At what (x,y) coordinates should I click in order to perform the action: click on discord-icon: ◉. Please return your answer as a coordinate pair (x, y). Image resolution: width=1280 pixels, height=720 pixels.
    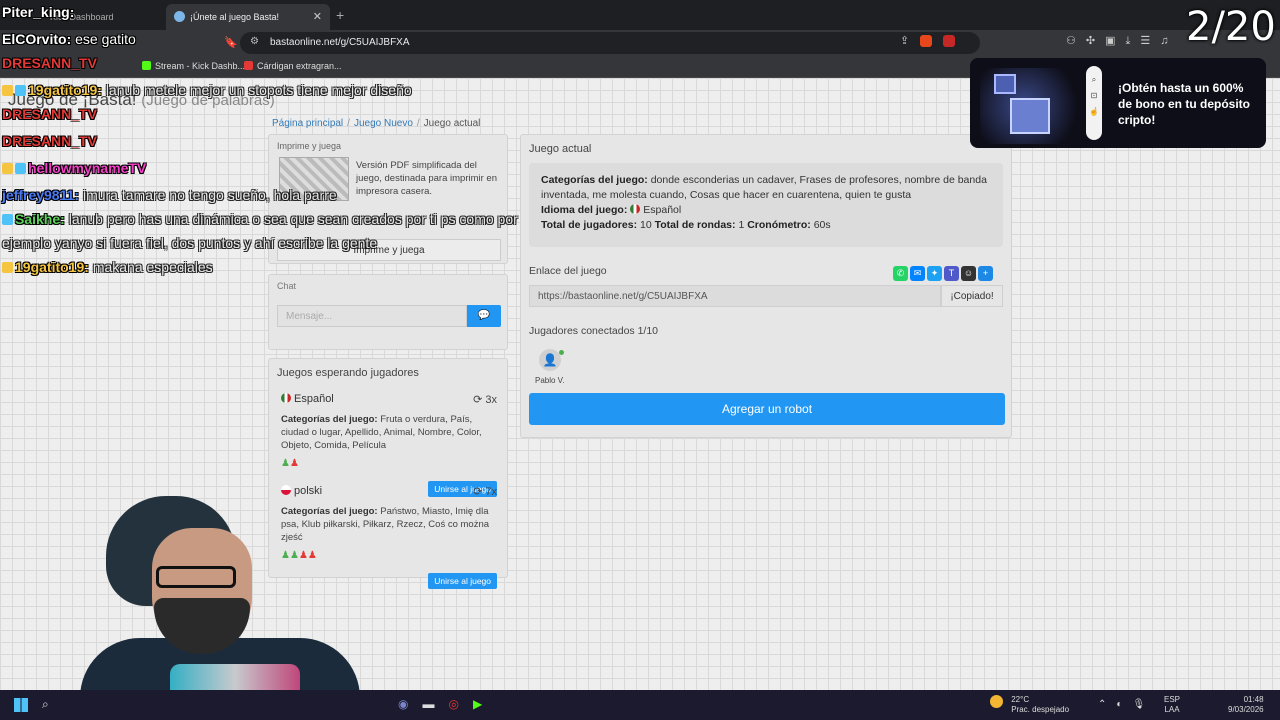
    Looking at the image, I should click on (410, 704).